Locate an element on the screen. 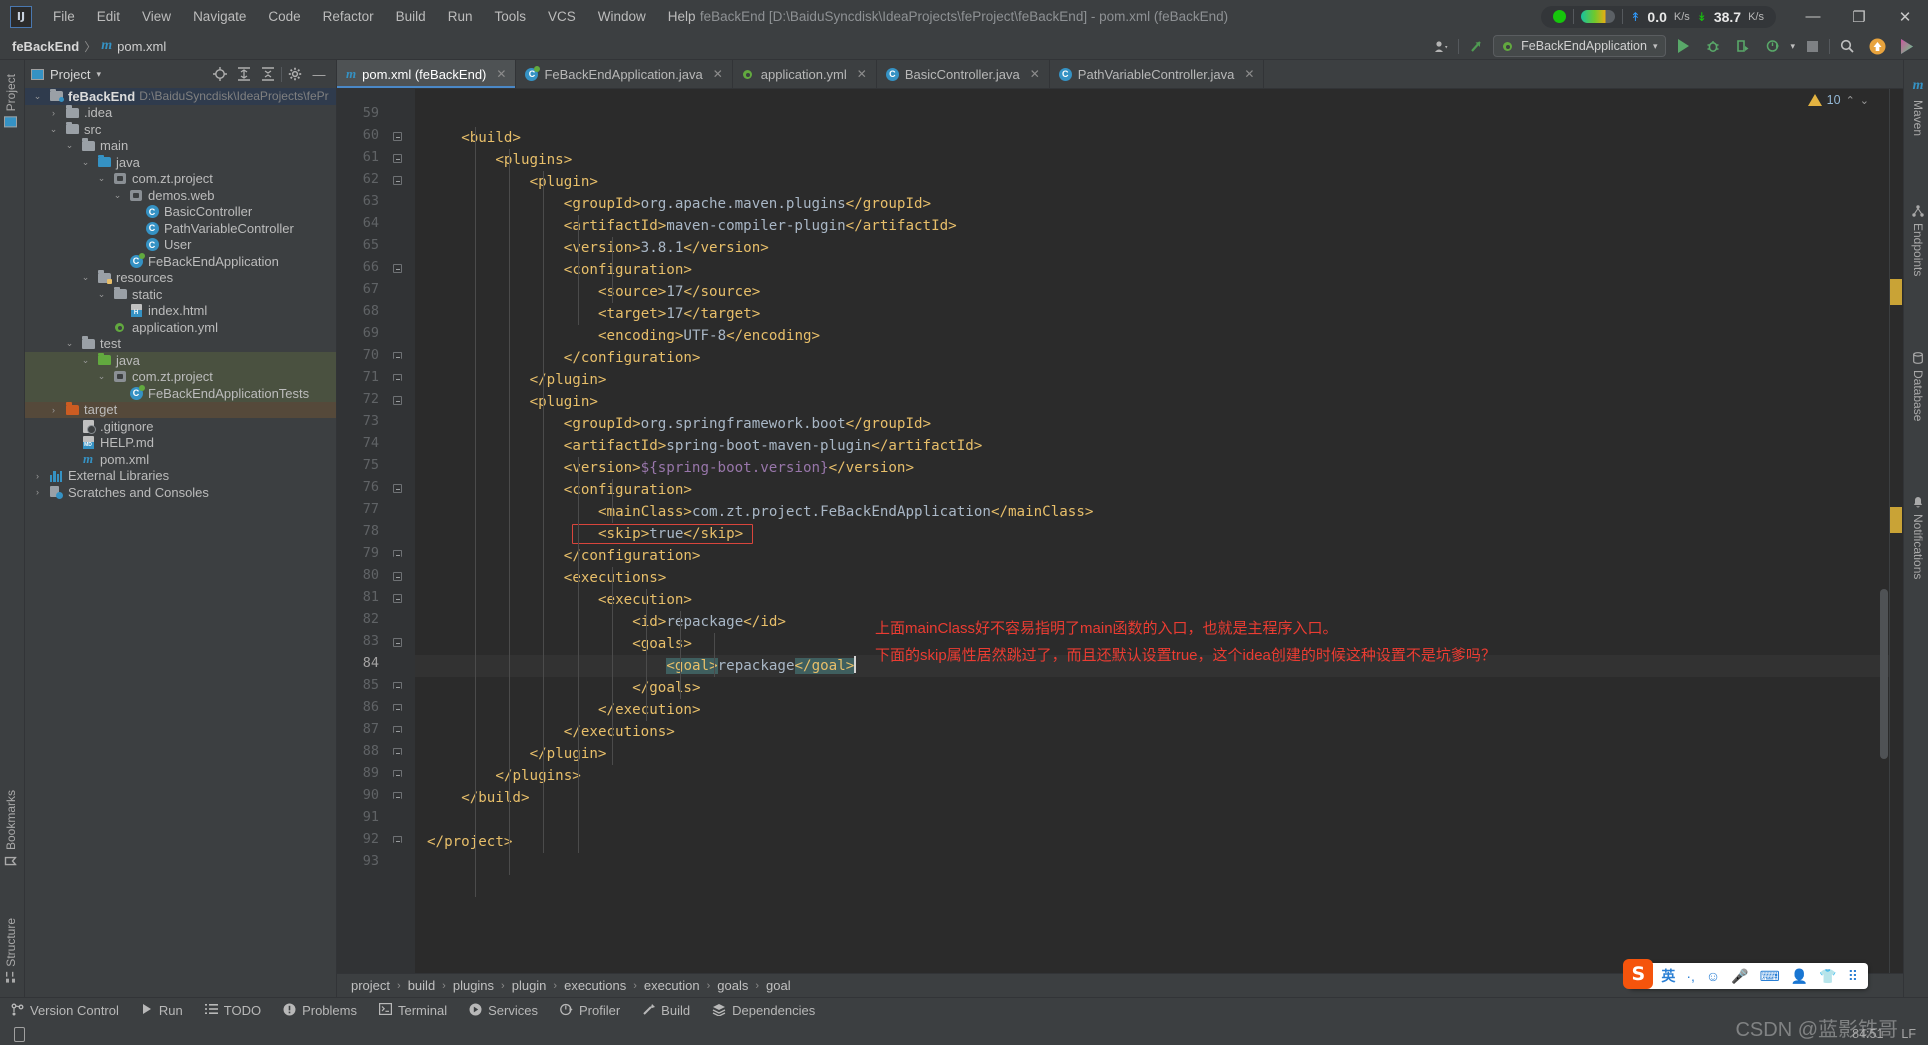 This screenshot has width=1928, height=1045. tree-node-src: ⌄ src is located at coordinates (180, 129).